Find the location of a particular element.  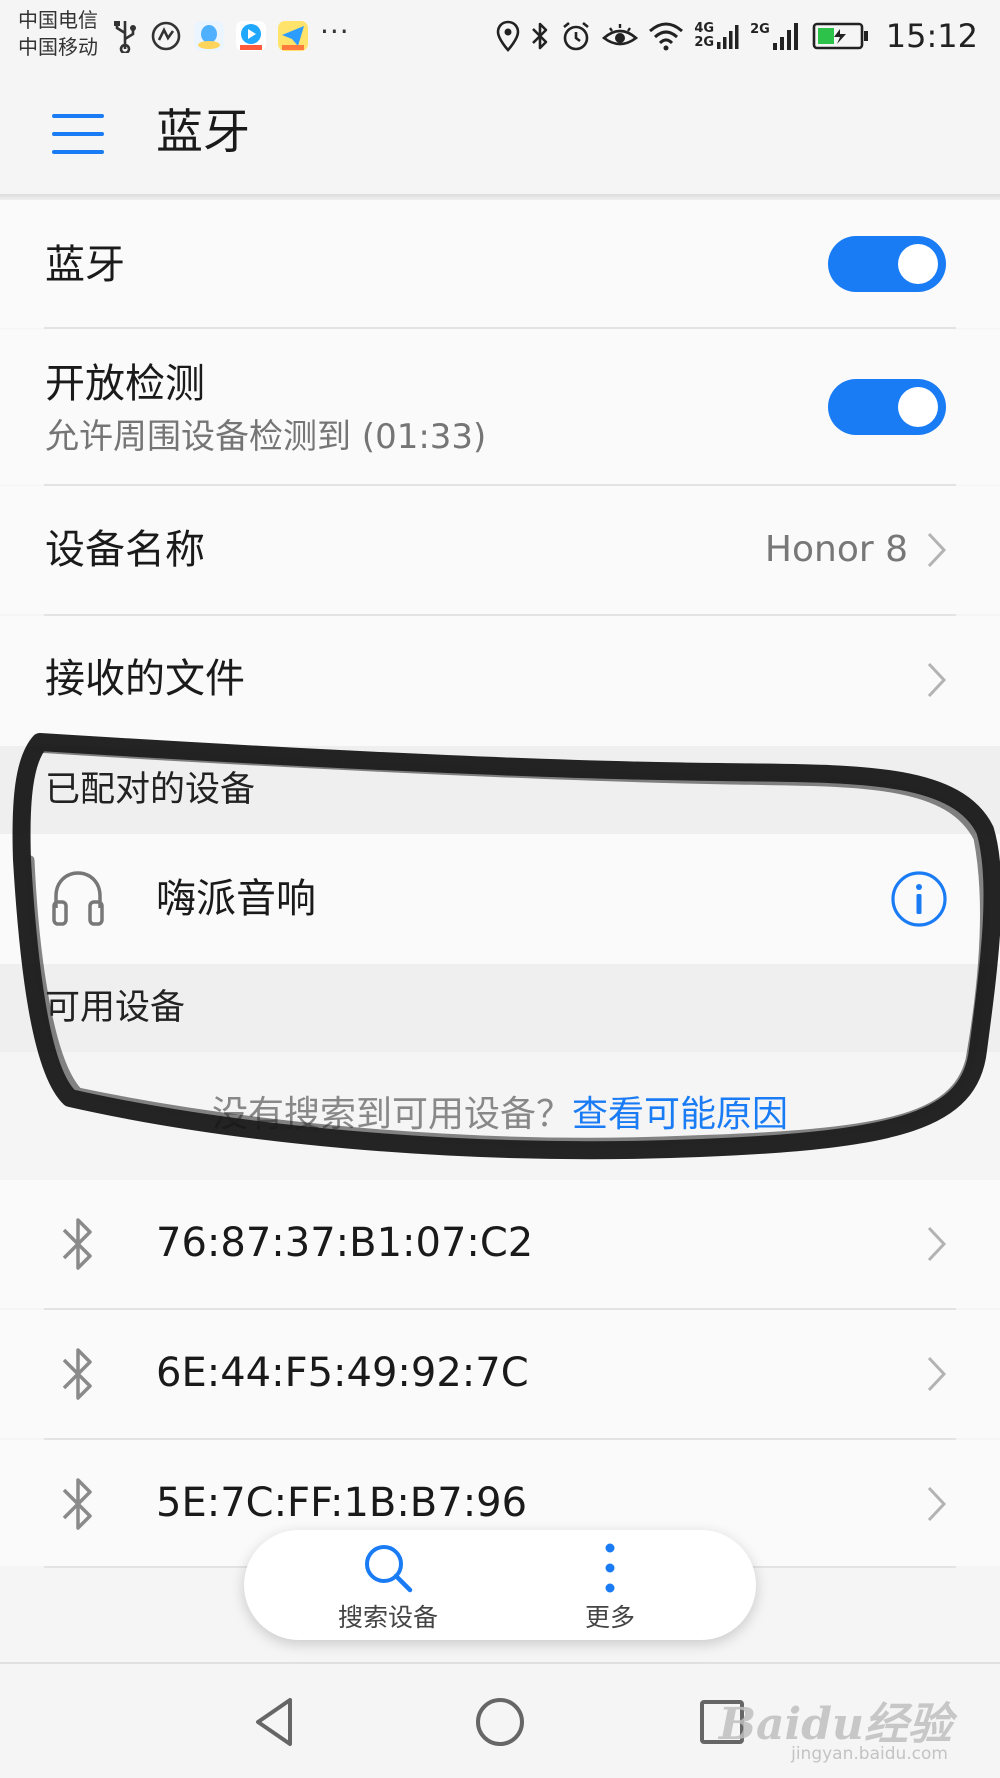

paired-device-name: 嗨派音响 is located at coordinates (236, 899).